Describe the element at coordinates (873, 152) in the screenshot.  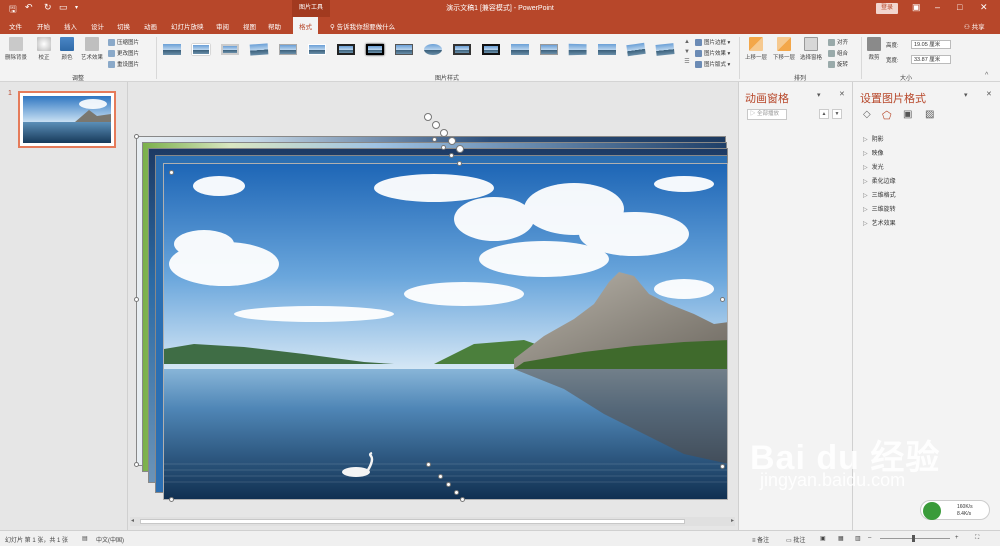
I see `reflection-section: ▷ 映像` at that location.